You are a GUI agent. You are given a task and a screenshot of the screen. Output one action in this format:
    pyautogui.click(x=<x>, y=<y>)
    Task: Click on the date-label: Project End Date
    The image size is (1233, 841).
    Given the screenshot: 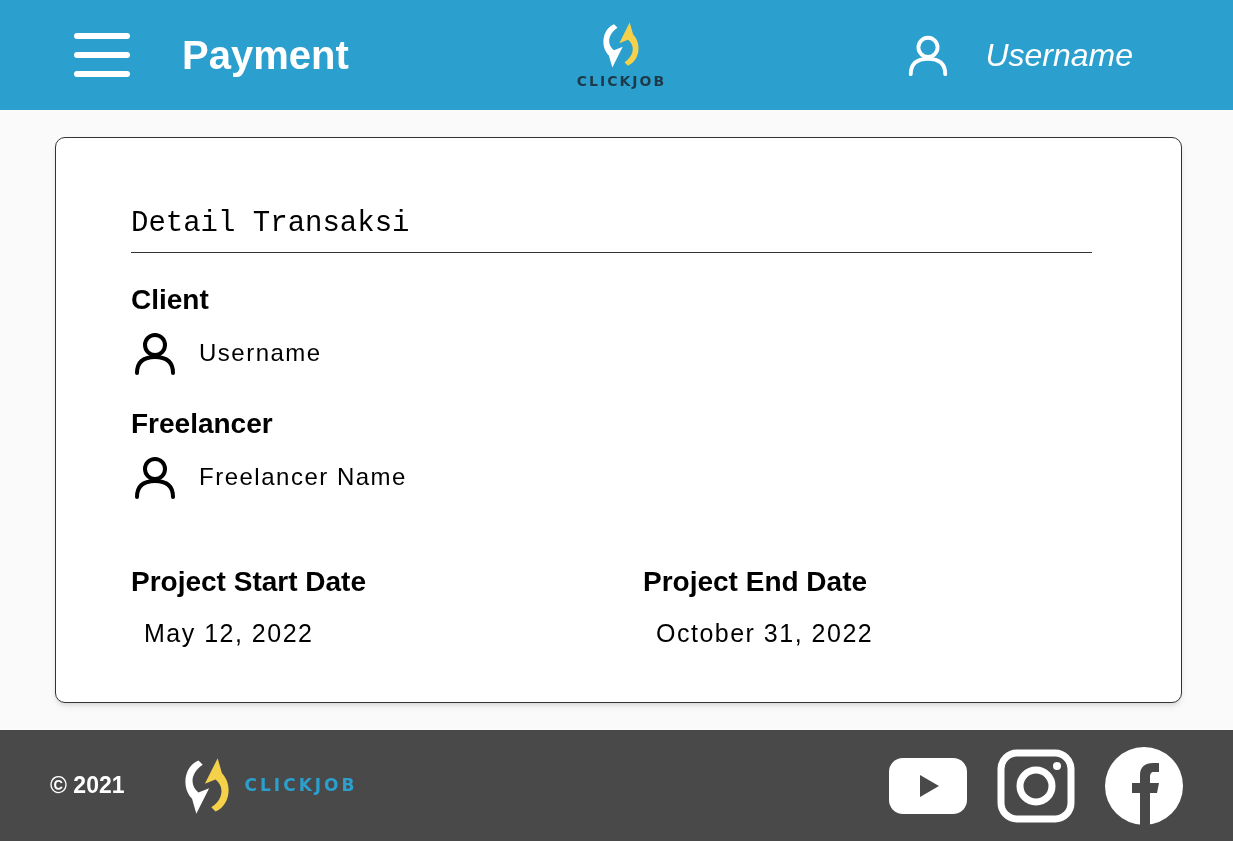 What is the action you would take?
    pyautogui.click(x=756, y=581)
    